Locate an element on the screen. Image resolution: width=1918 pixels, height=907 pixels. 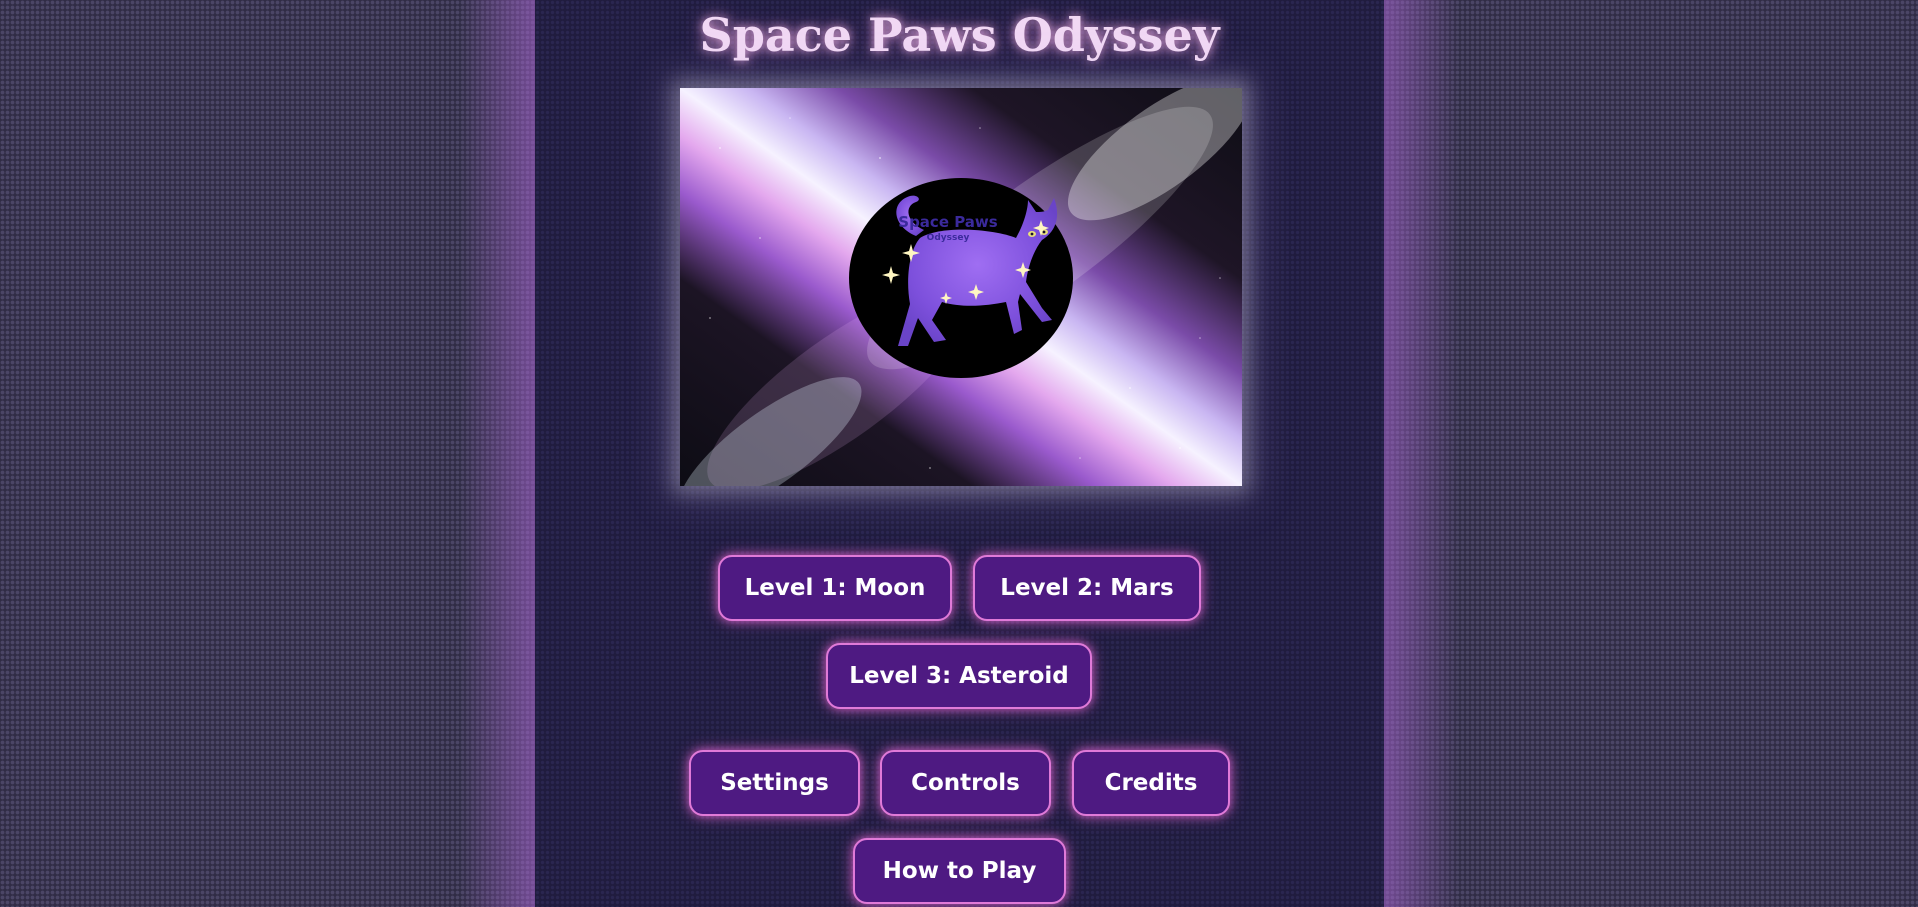
settings-button: Settings is located at coordinates (774, 783).